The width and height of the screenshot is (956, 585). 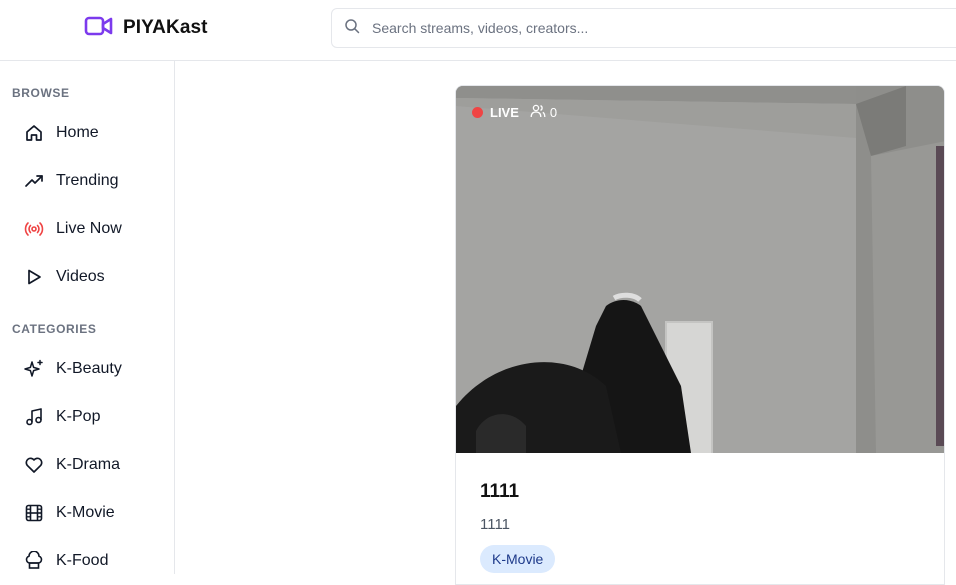 I want to click on sidebar-item-label: K-Pop, so click(x=78, y=416).